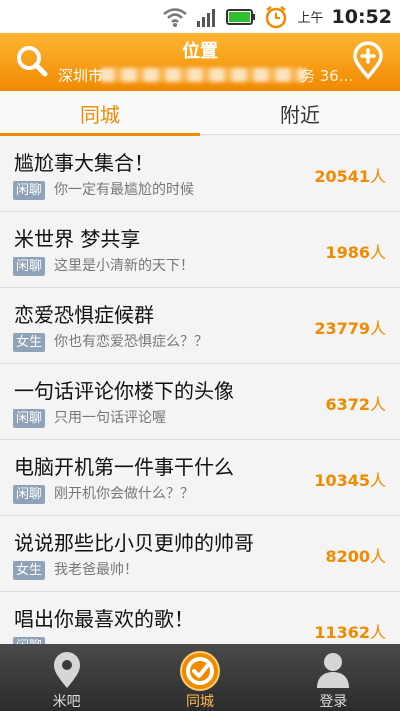 This screenshot has width=400, height=711. I want to click on list-item: 电脑开机第一件事干什么 闲聊 刚开机你会做什么？？ 10345人, so click(200, 478).